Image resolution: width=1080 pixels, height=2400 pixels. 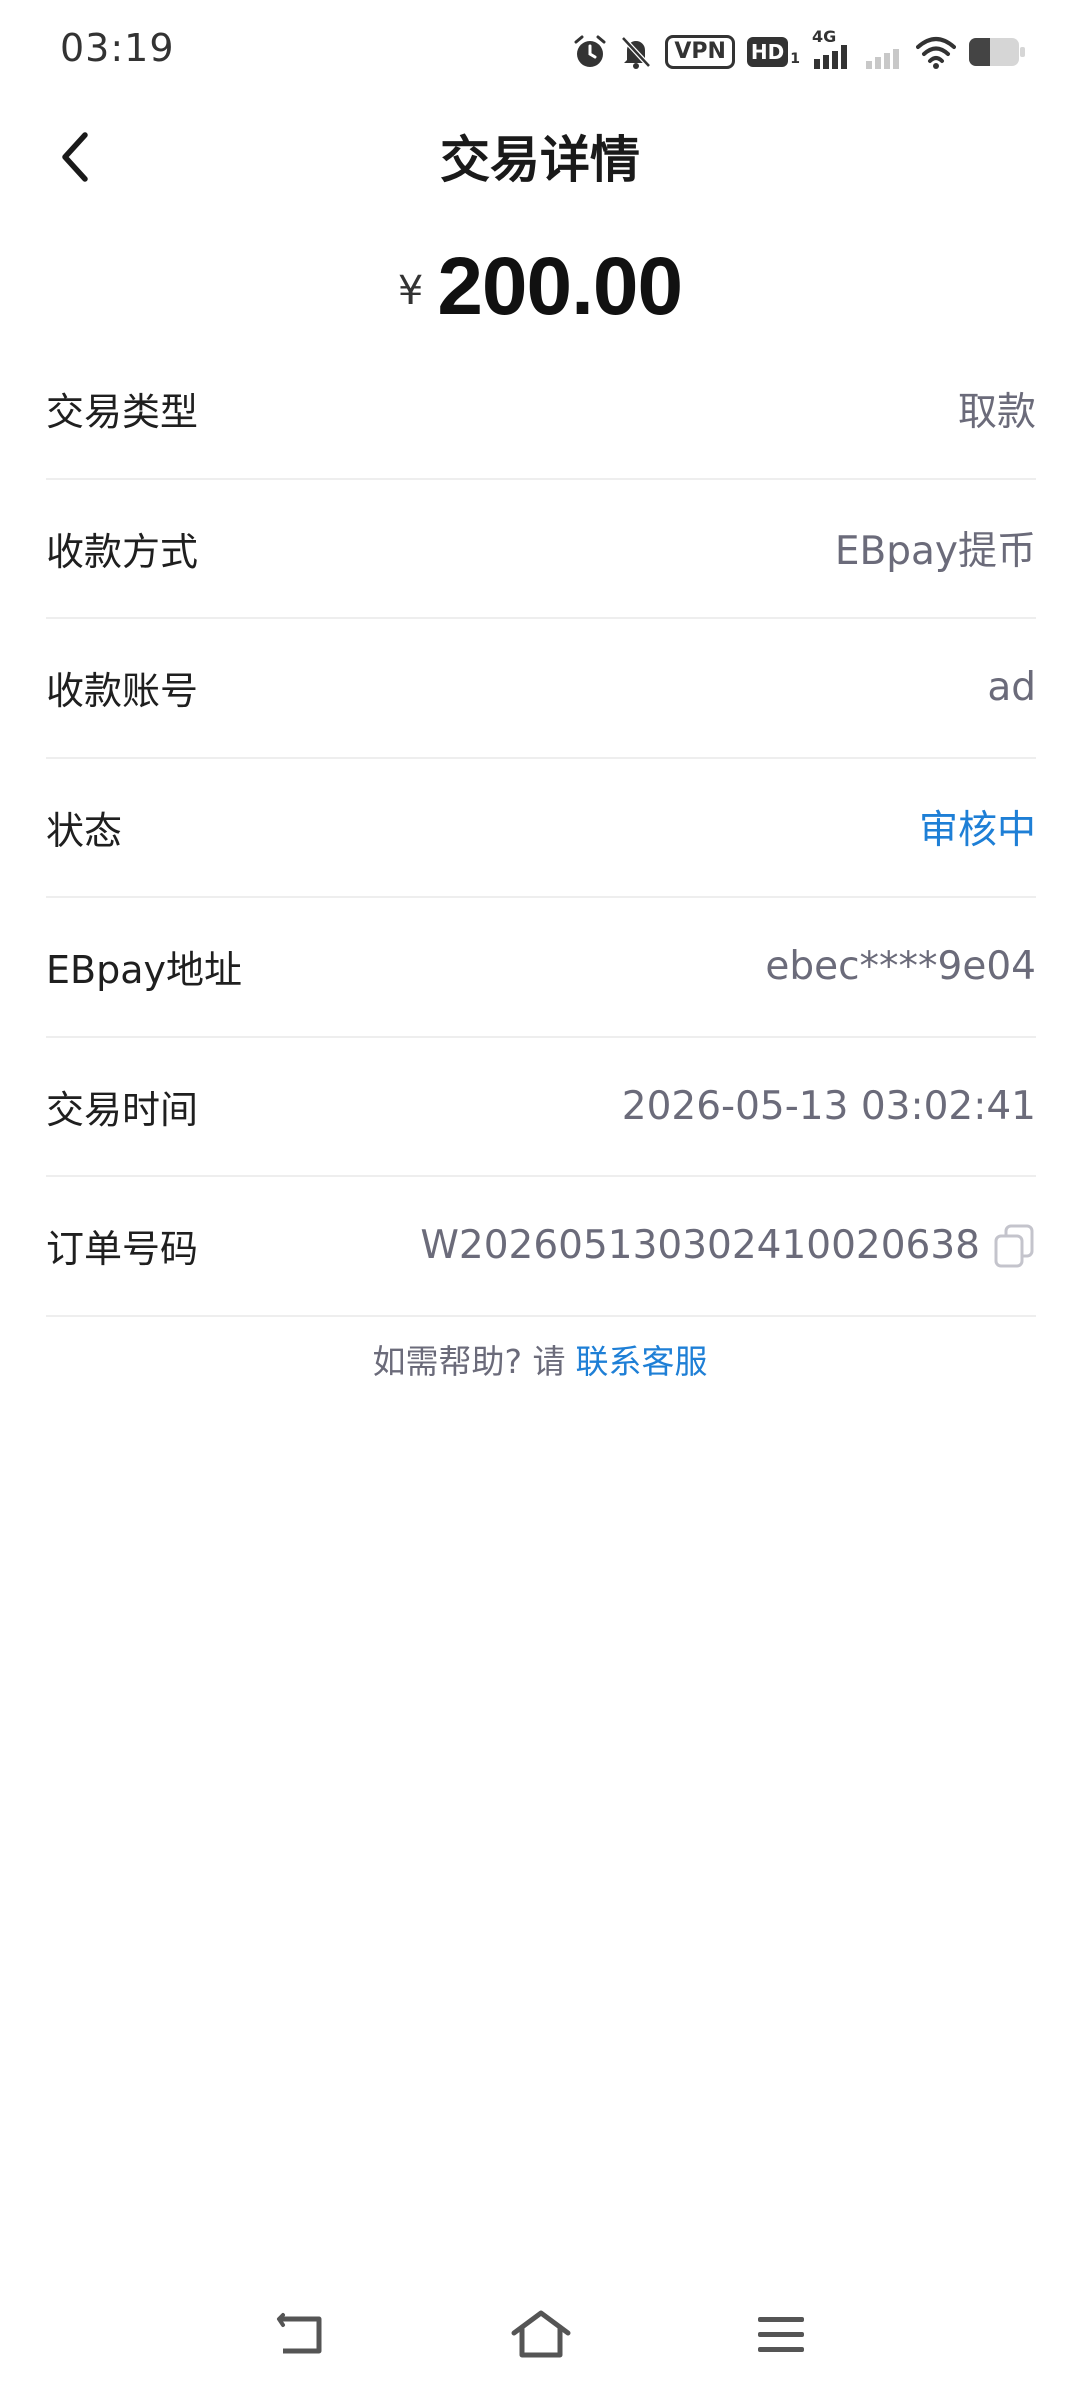 What do you see at coordinates (590, 51) in the screenshot?
I see `alarm-icon` at bounding box center [590, 51].